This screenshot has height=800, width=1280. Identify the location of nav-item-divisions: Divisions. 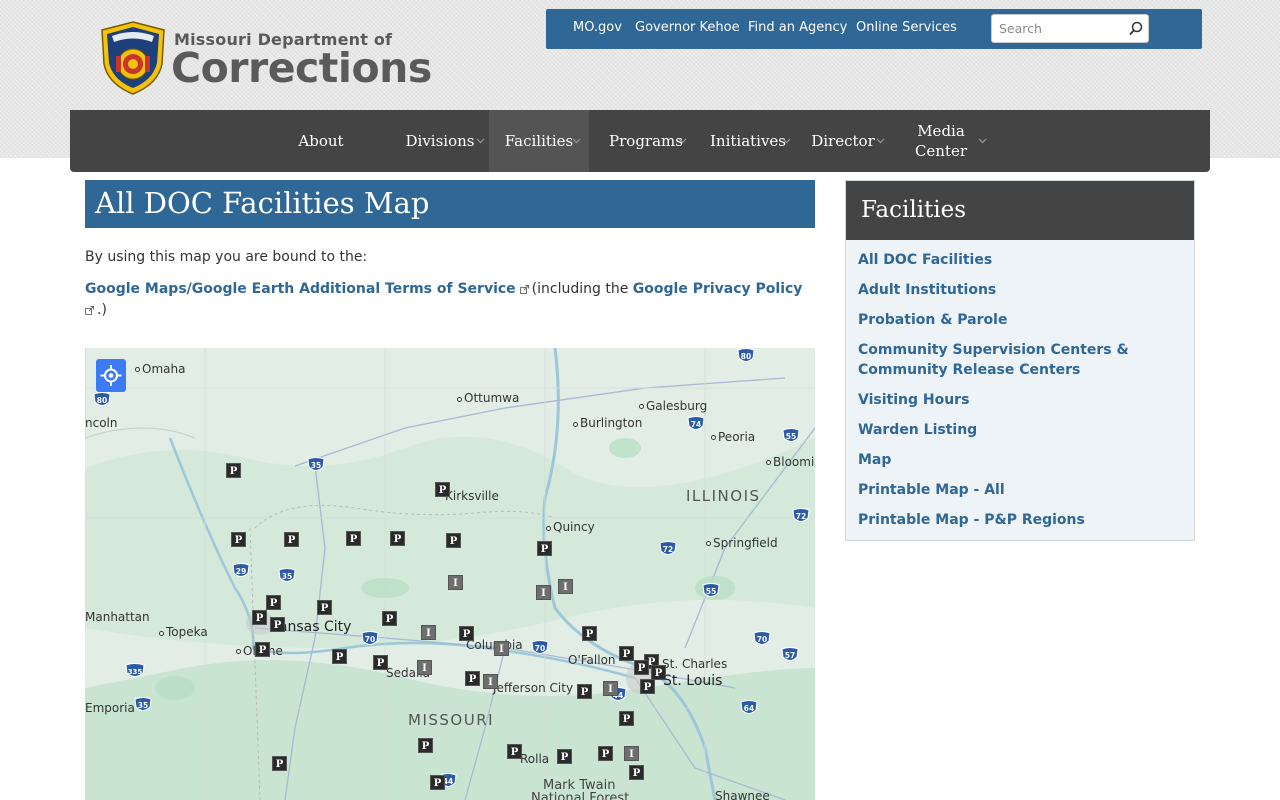
(440, 141).